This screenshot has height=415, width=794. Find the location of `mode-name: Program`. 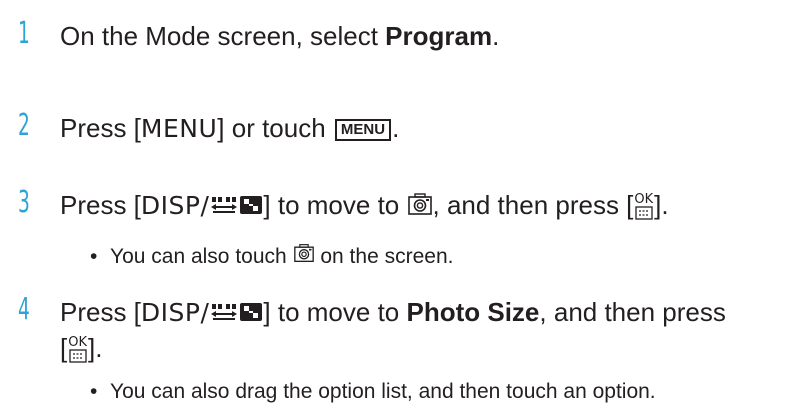

mode-name: Program is located at coordinates (439, 36).